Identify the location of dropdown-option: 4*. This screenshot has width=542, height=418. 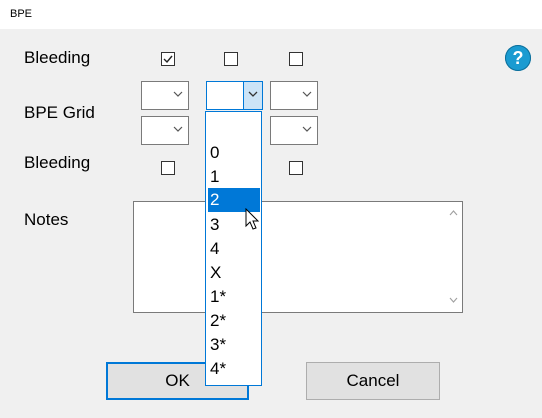
(234, 369).